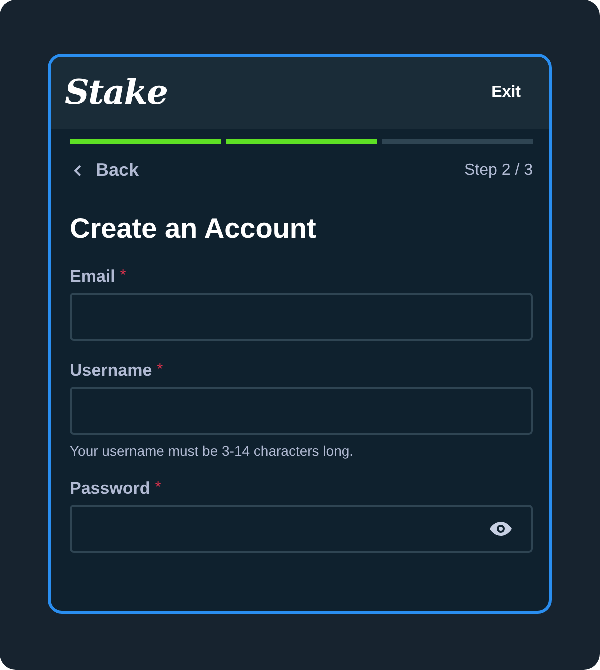 This screenshot has width=600, height=670. I want to click on logo: Stake, so click(116, 93).